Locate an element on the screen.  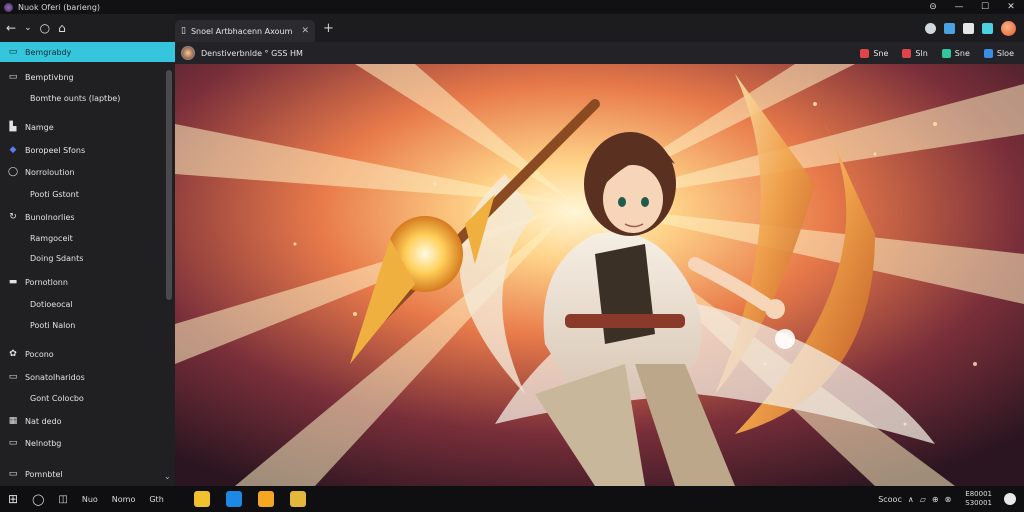
sidebar-item: ▙ Namge is located at coordinates (83, 127).